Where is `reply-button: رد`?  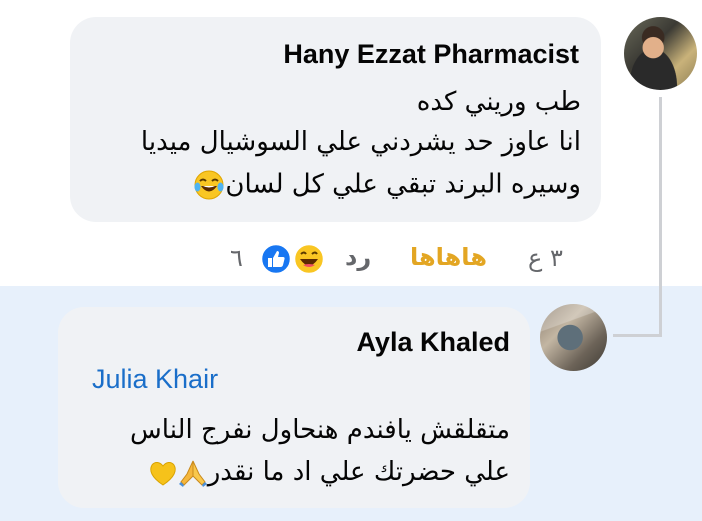
reply-button: رد is located at coordinates (358, 257).